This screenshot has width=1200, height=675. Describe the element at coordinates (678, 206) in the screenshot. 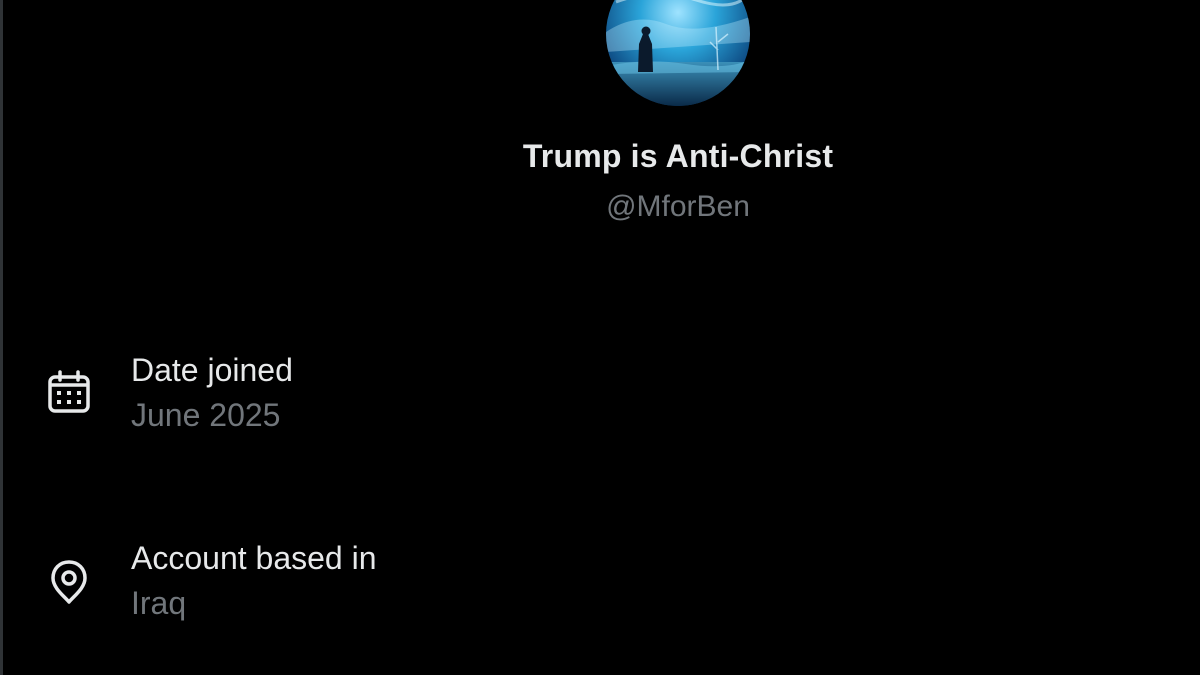

I see `profile-handle: @MforBen` at that location.